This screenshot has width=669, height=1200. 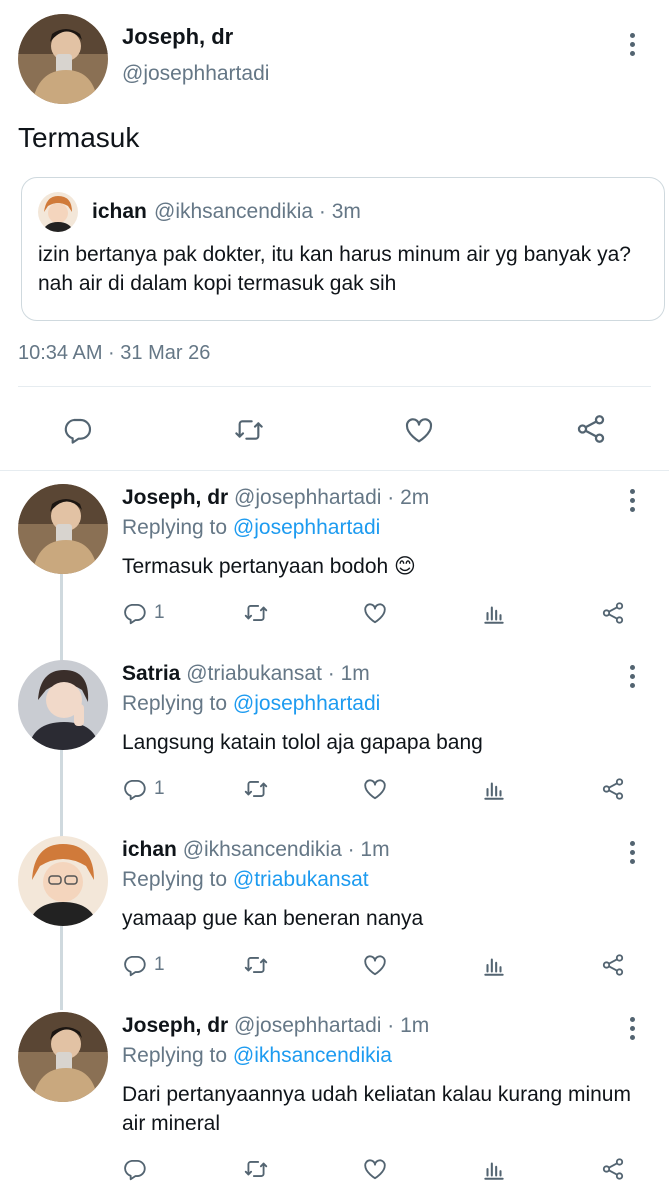 I want to click on replying-to-handle: @triabukansat, so click(x=301, y=879).